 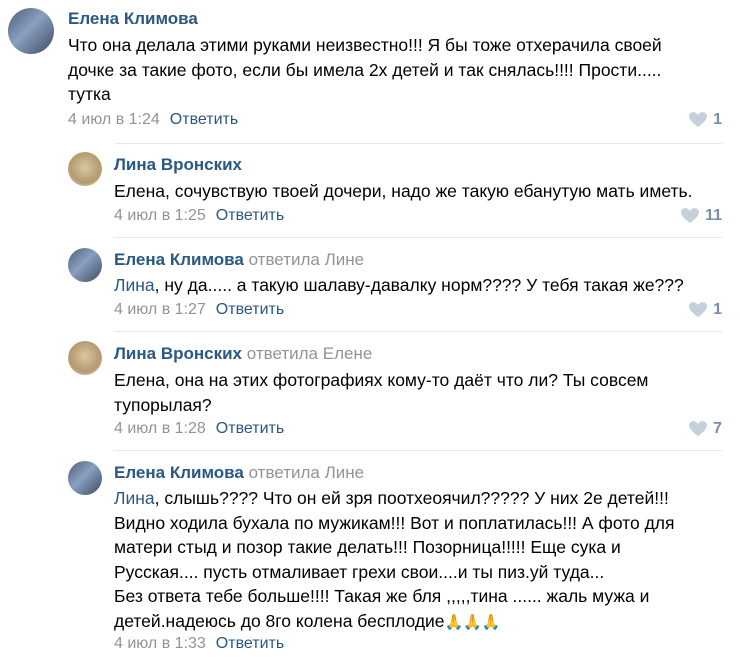 What do you see at coordinates (717, 428) in the screenshot?
I see `like-count: 7` at bounding box center [717, 428].